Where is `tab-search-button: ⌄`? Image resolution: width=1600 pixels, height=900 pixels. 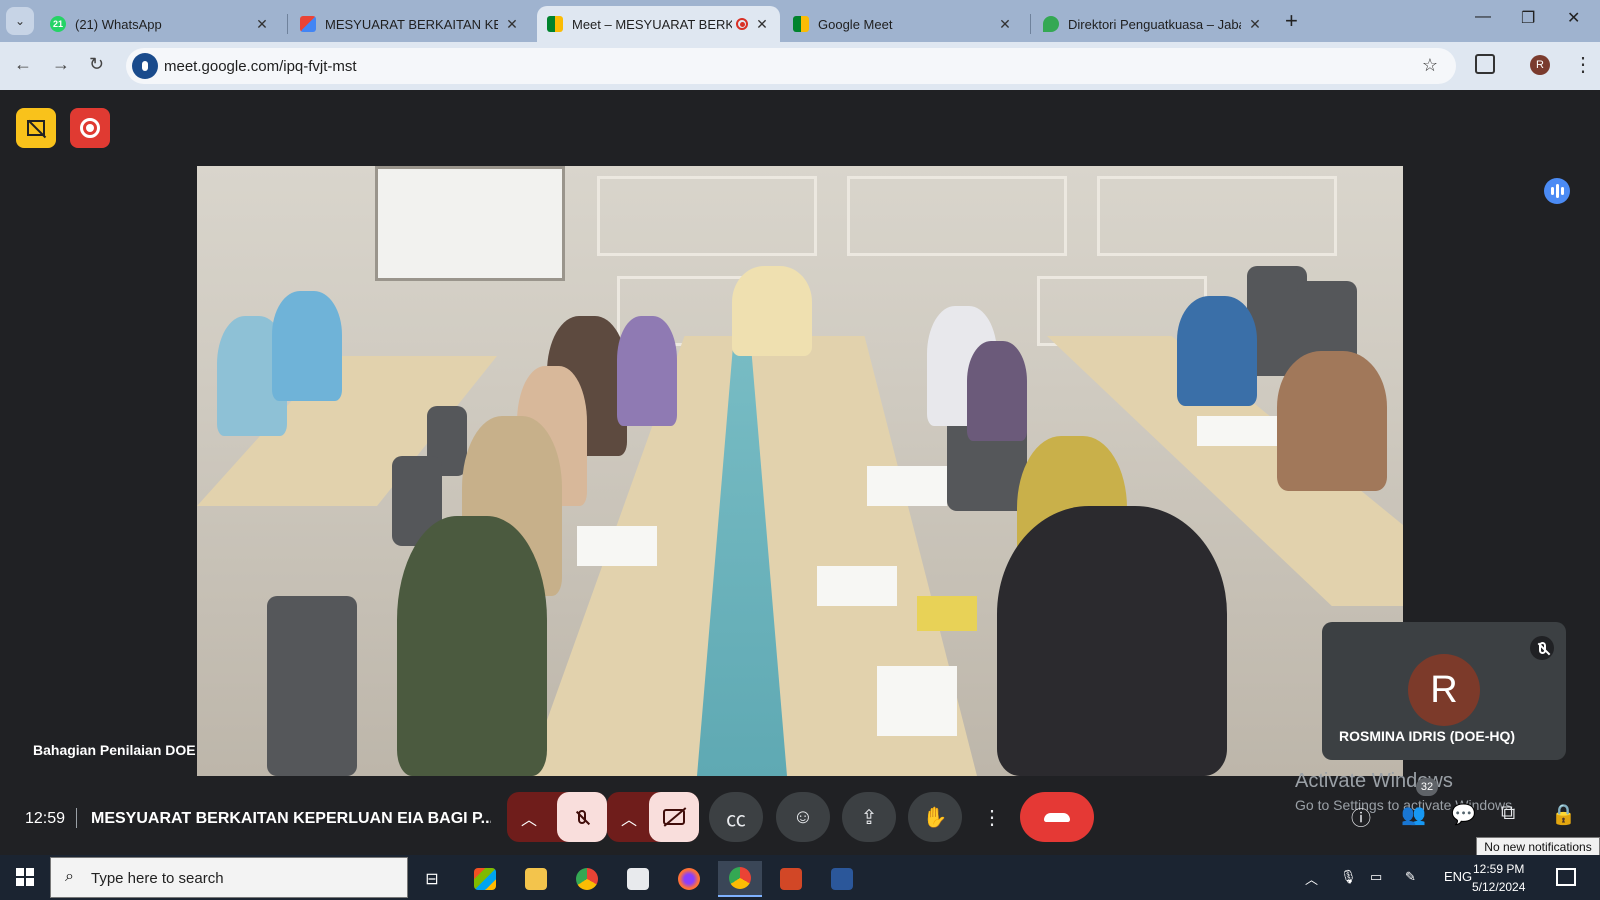 tab-search-button: ⌄ is located at coordinates (20, 21).